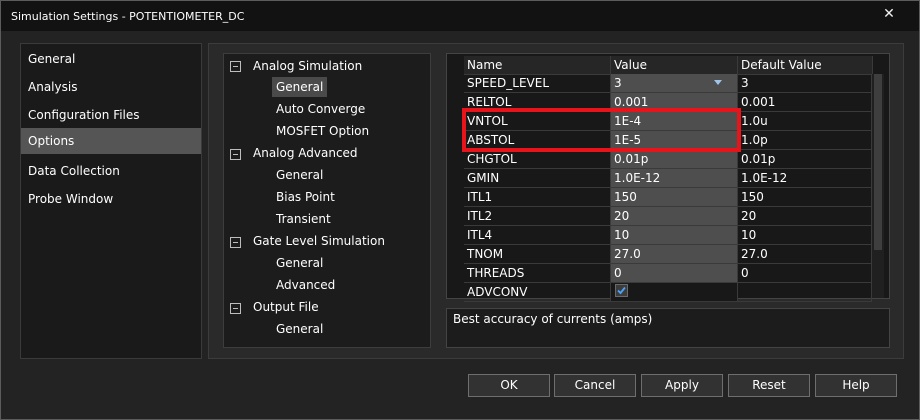 This screenshot has width=920, height=420. Describe the element at coordinates (682, 385) in the screenshot. I see `apply-button: Apply` at that location.